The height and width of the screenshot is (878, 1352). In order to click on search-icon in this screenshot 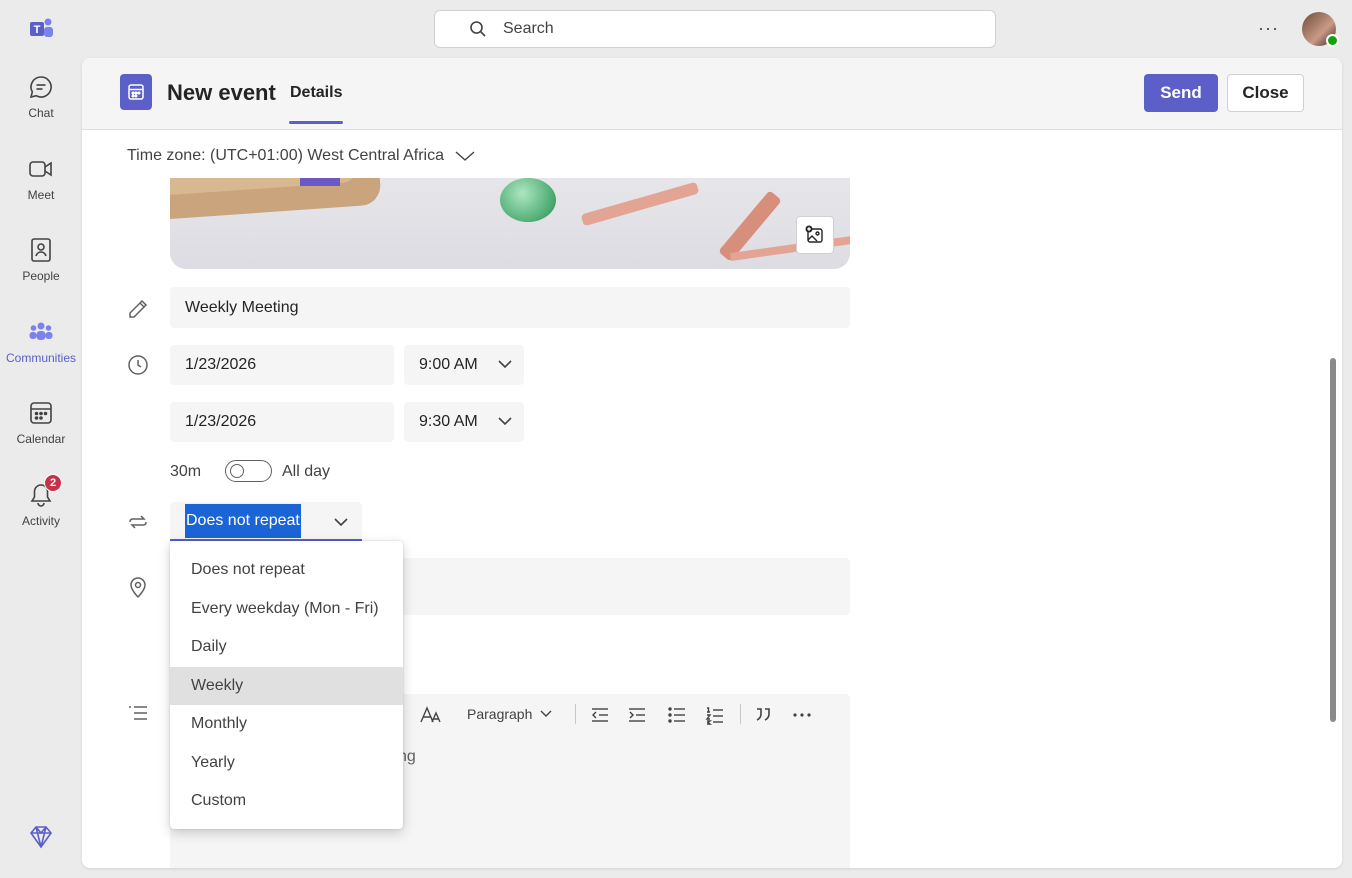, I will do `click(478, 29)`.